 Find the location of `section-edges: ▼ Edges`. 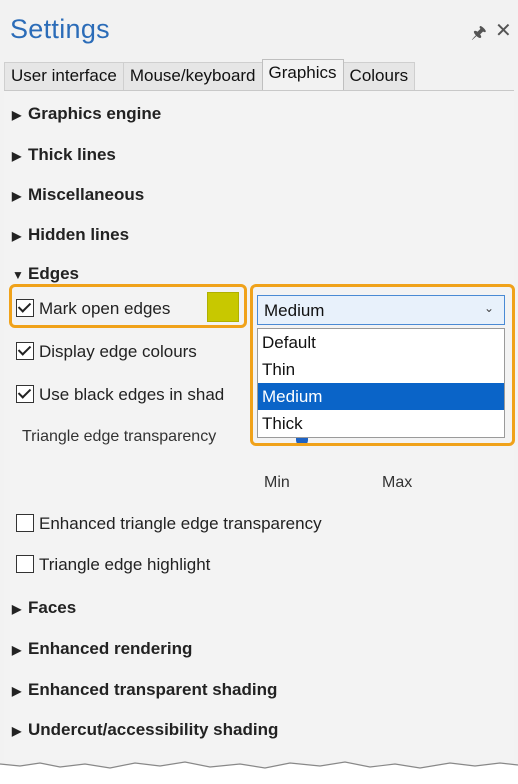

section-edges: ▼ Edges is located at coordinates (45, 274).